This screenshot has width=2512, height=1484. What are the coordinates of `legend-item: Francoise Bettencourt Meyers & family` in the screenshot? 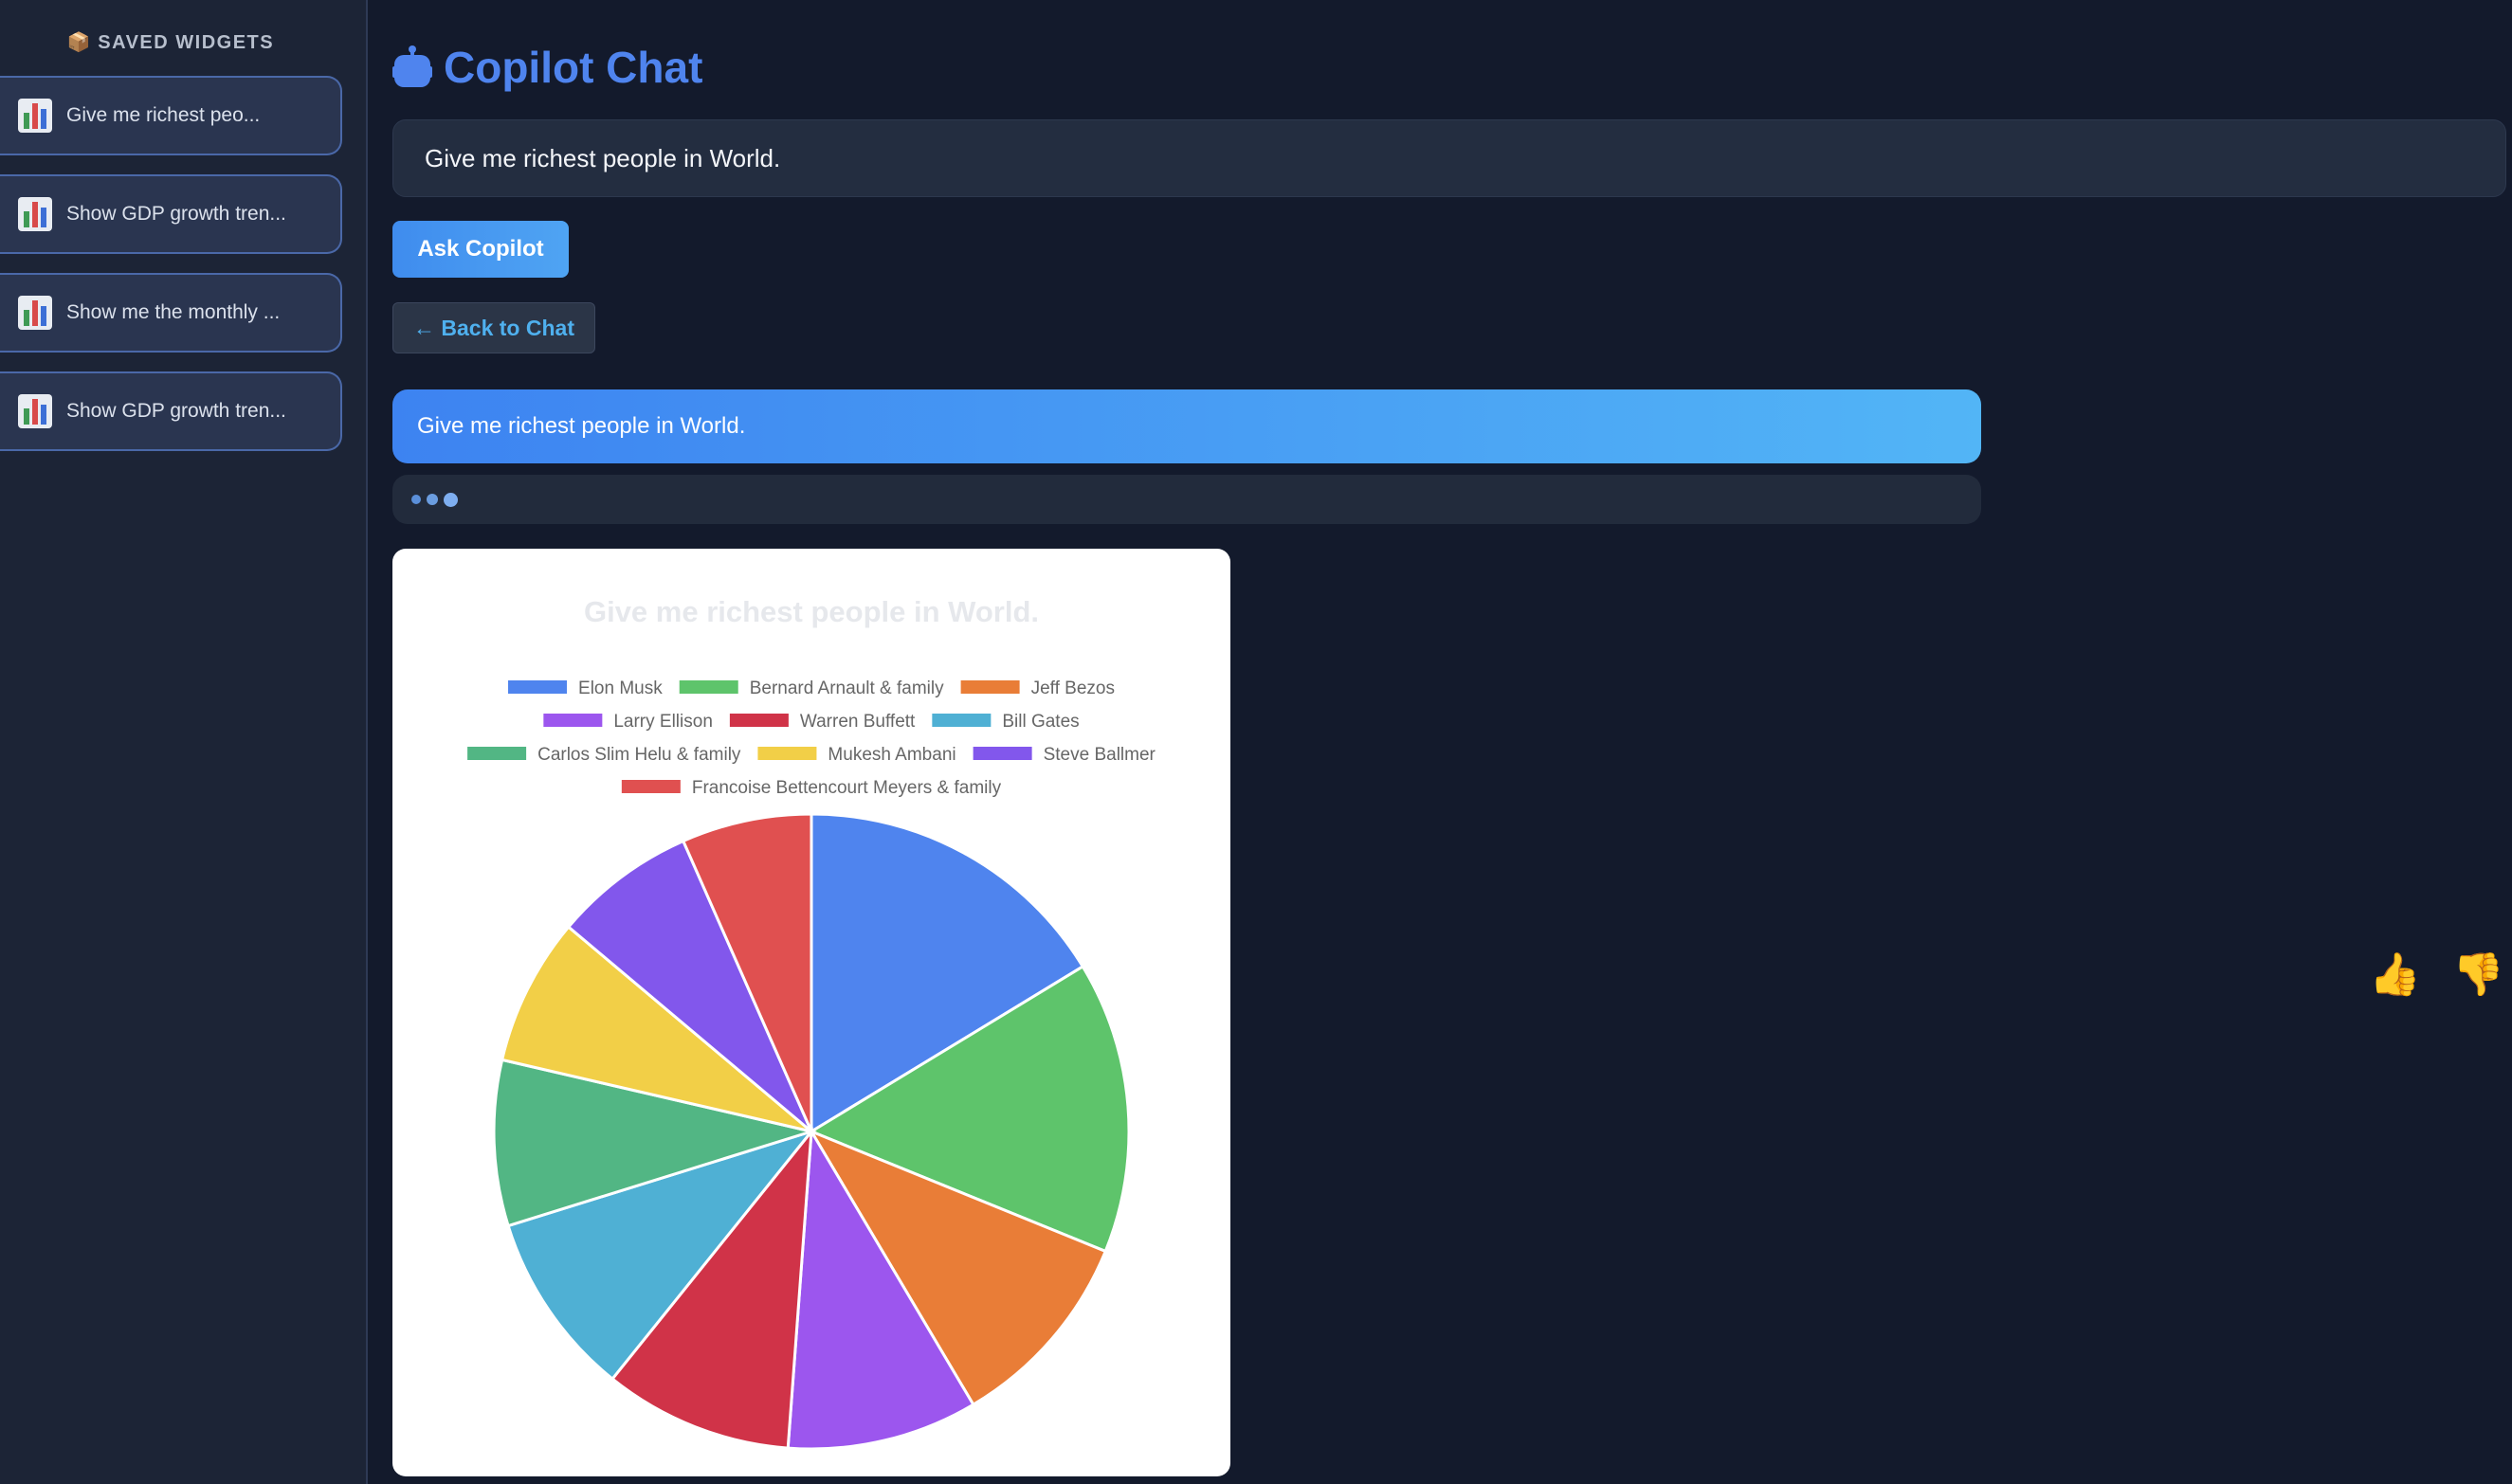 It's located at (811, 788).